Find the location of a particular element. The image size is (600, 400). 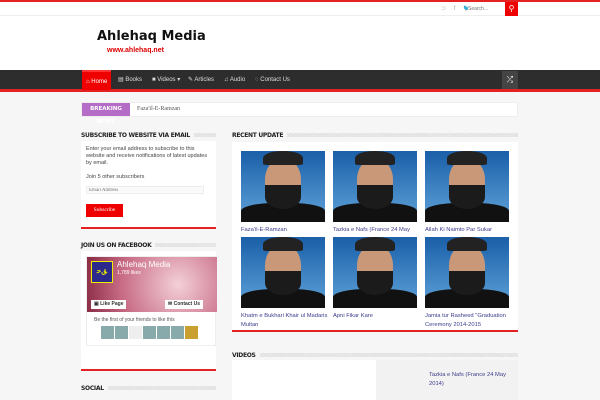

nav-label: Contact Us is located at coordinates (275, 80).